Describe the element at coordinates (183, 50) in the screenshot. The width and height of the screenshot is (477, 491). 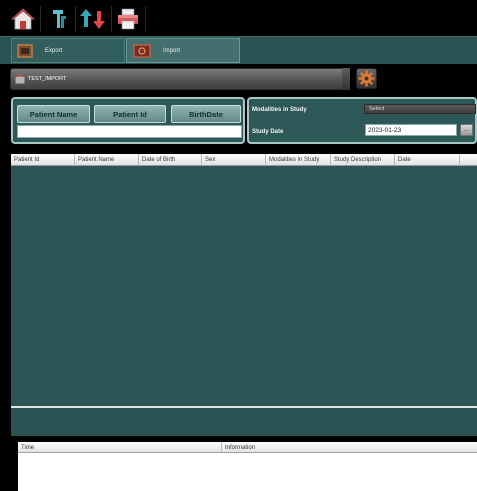
I see `tab-import: Import` at that location.